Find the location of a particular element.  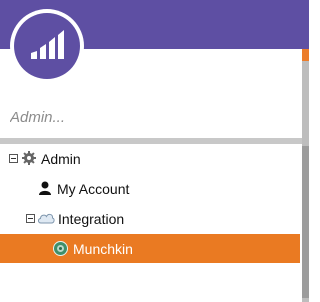

tree-item-munchkin: Munchkin is located at coordinates (150, 248).